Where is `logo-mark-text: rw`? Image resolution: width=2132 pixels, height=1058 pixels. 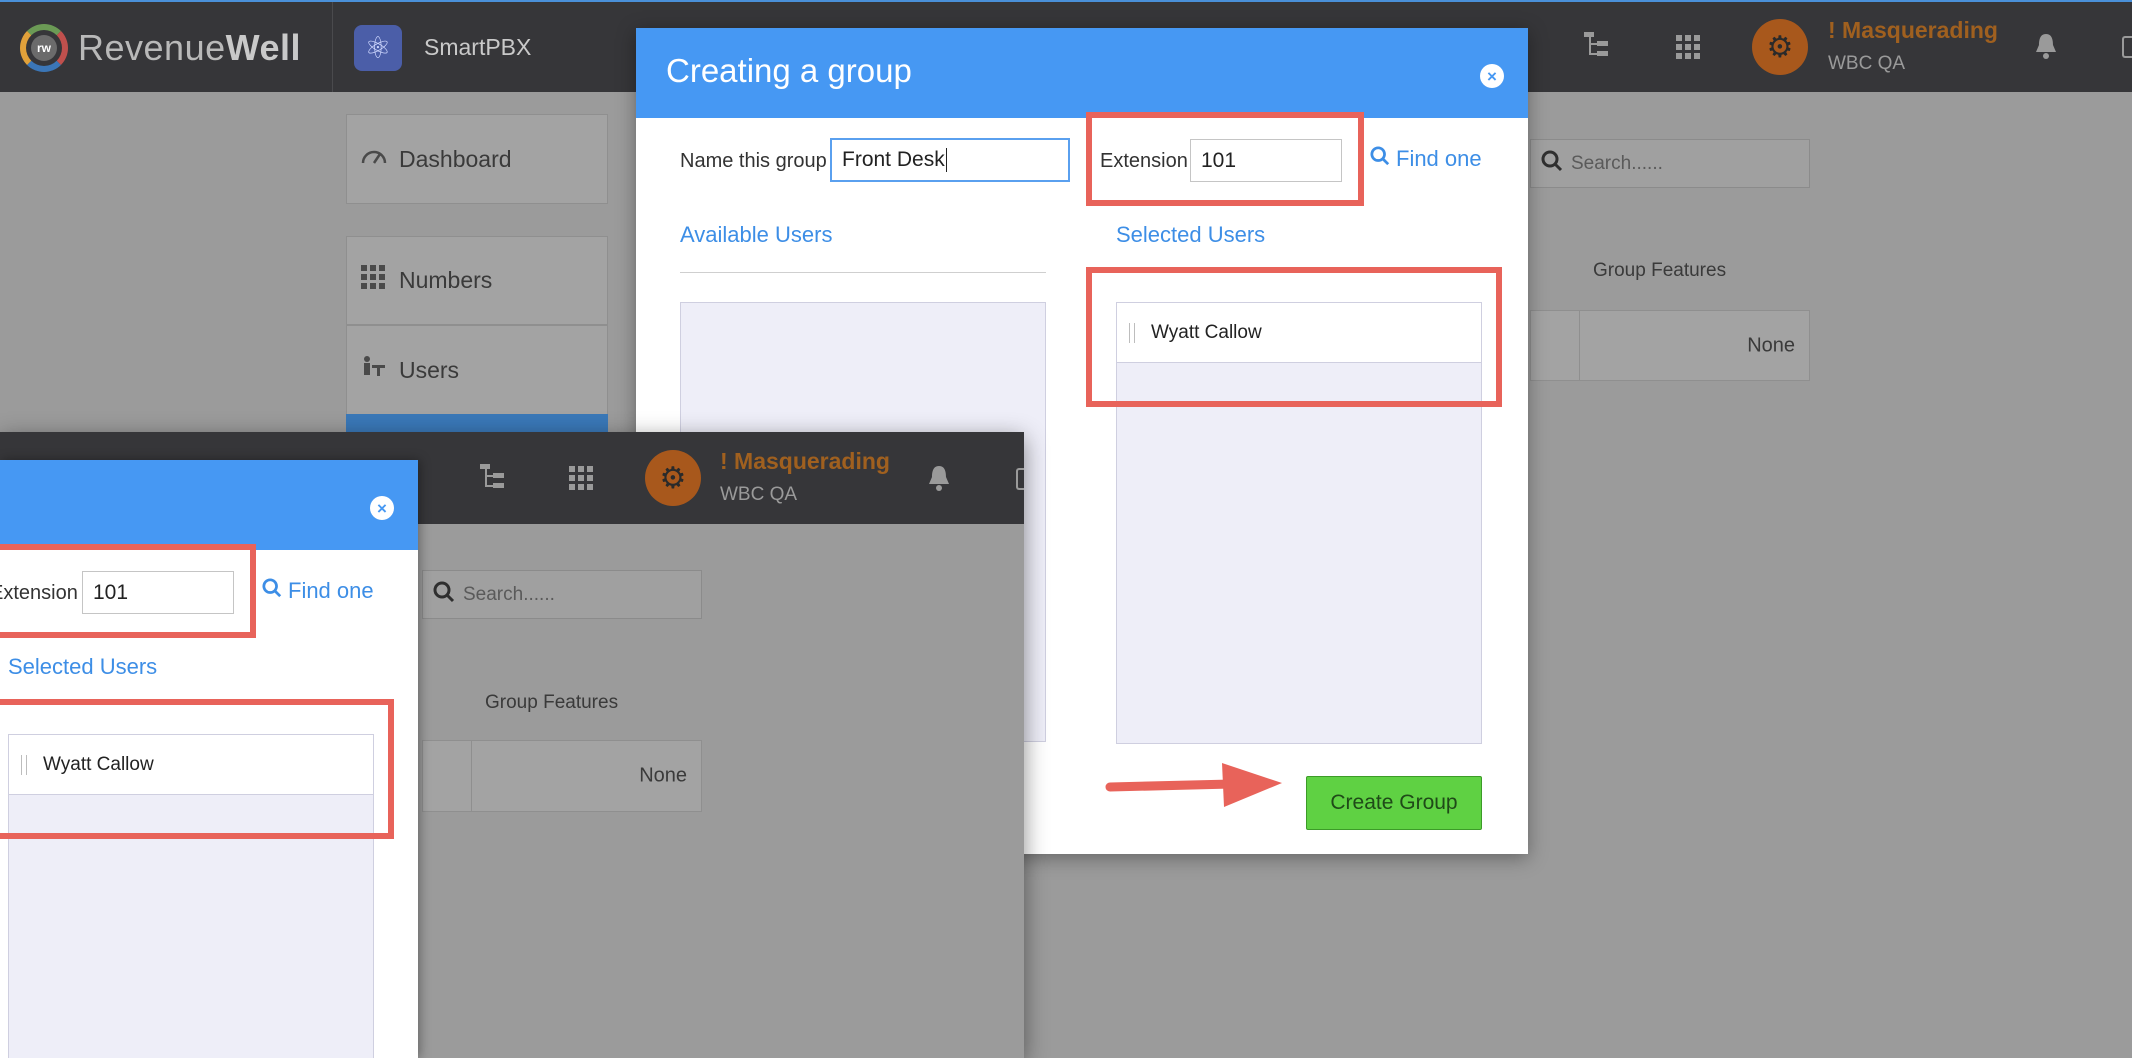 logo-mark-text: rw is located at coordinates (44, 48).